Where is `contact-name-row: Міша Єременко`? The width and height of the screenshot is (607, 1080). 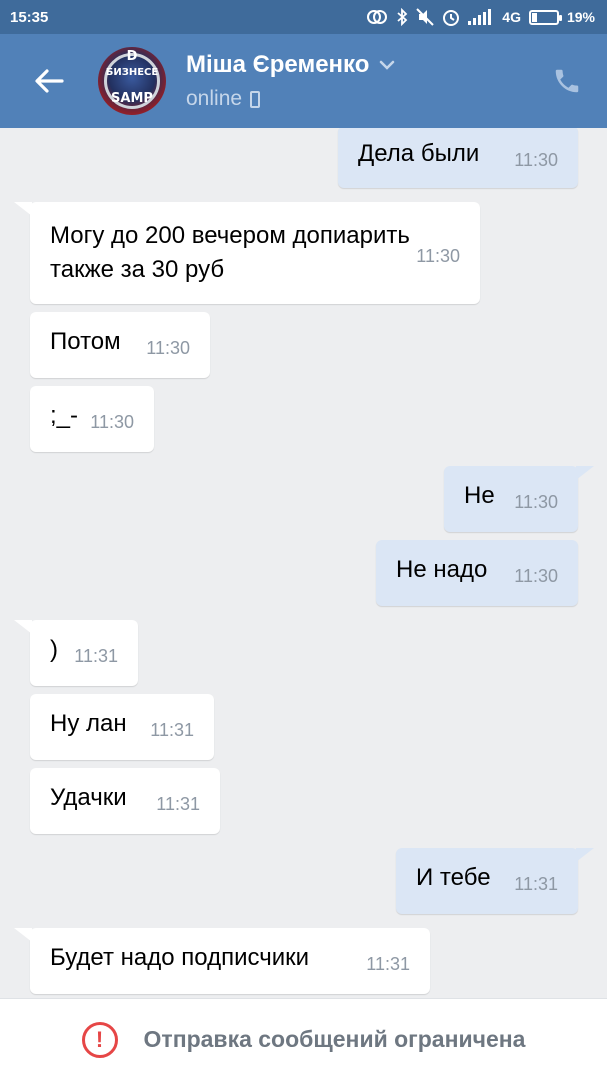 contact-name-row: Міша Єременко is located at coordinates (356, 65).